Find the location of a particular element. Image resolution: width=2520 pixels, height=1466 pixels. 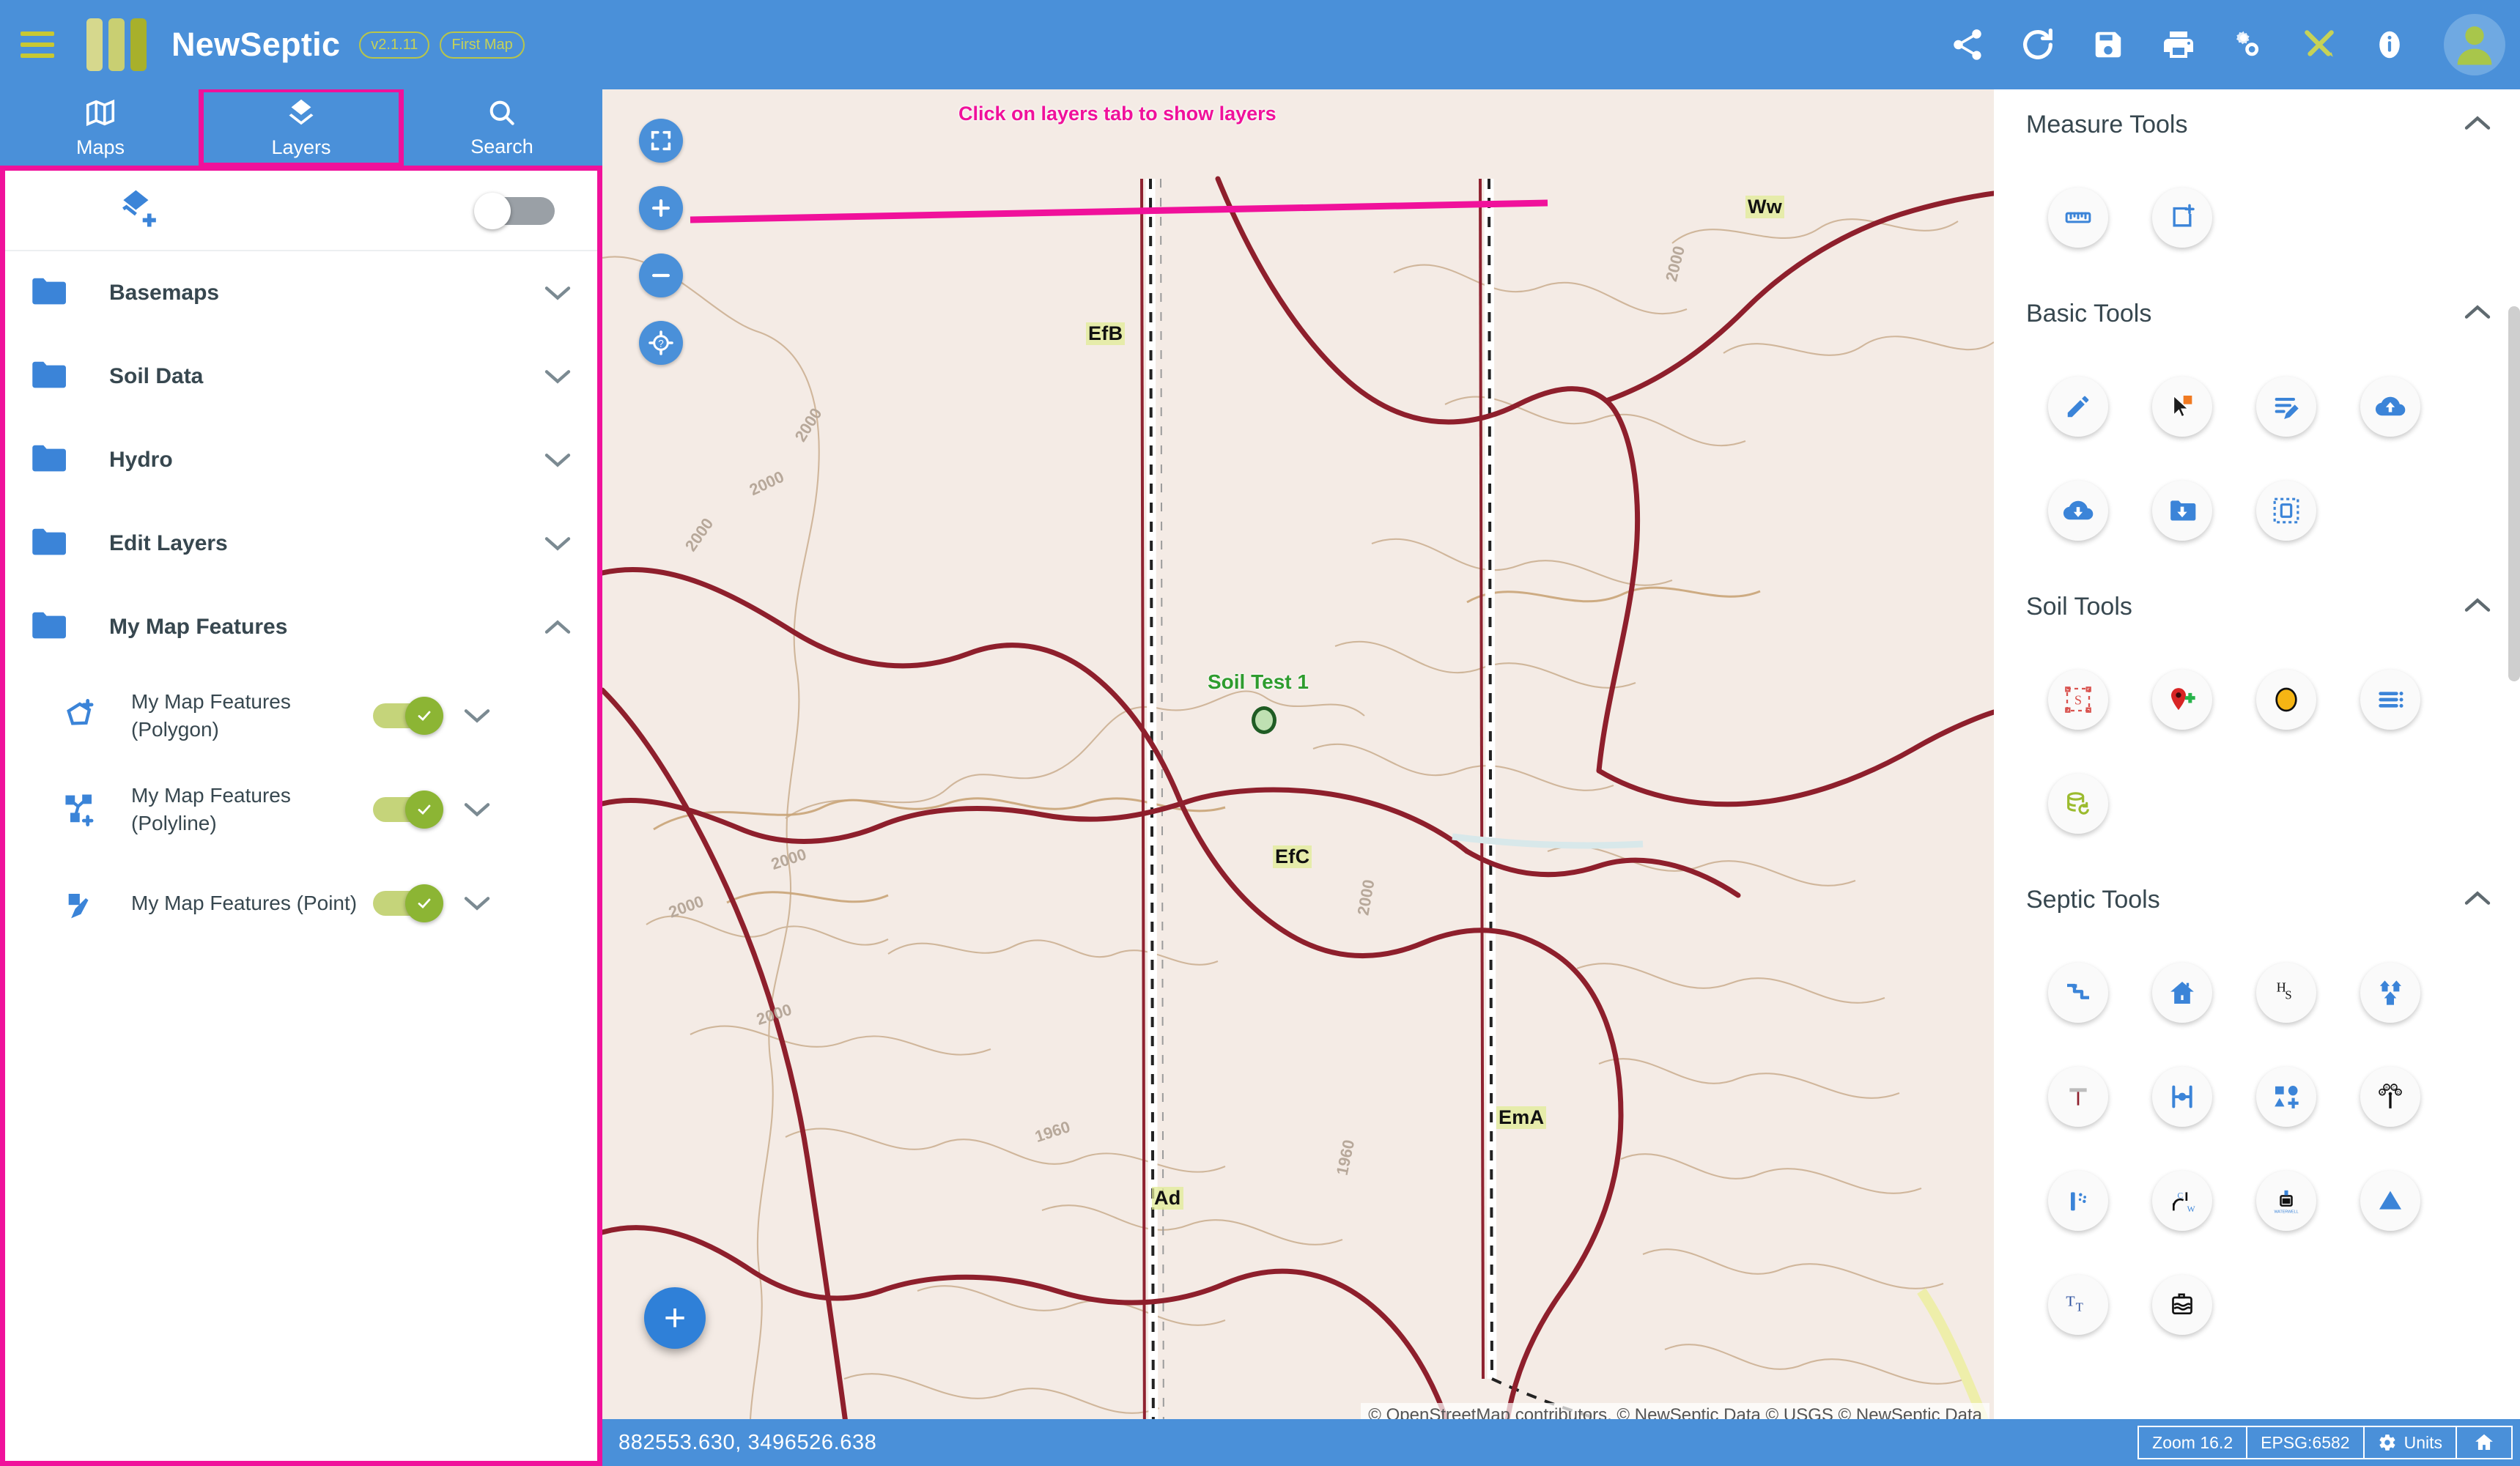

text-label-icon: TT is located at coordinates (2078, 1305).